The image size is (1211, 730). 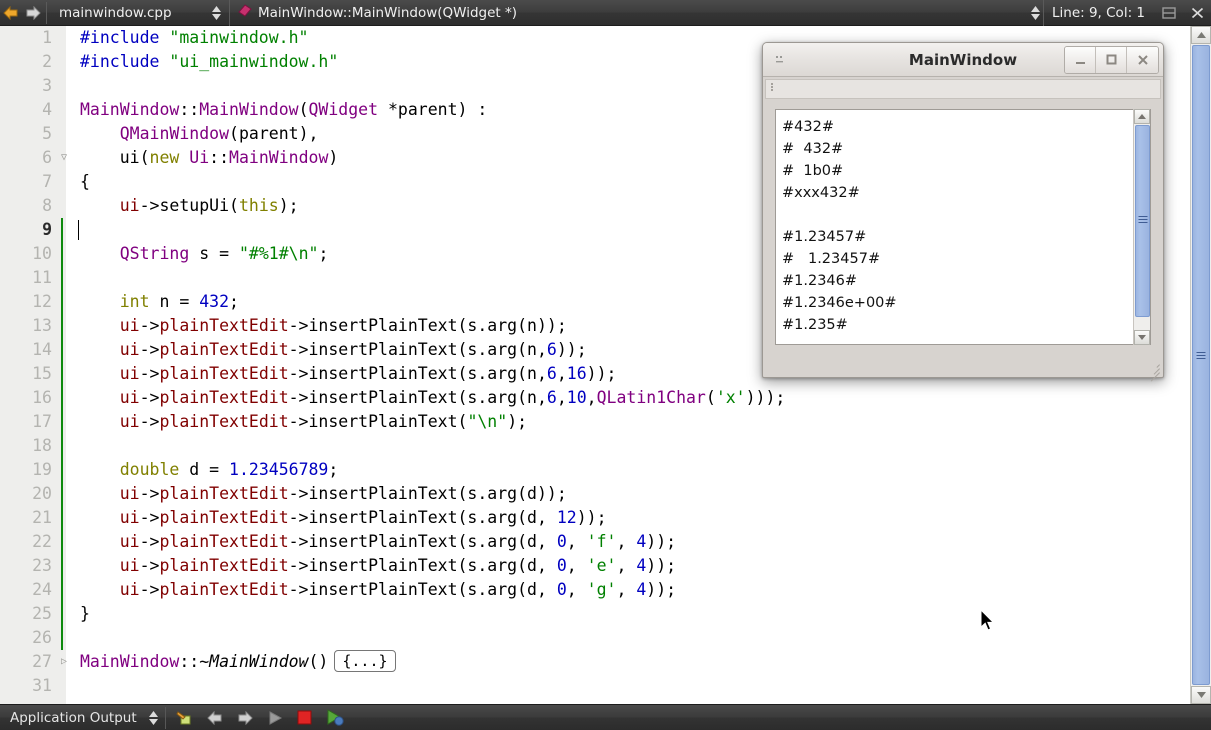 What do you see at coordinates (154, 718) in the screenshot?
I see `output-pane-chevron-icon` at bounding box center [154, 718].